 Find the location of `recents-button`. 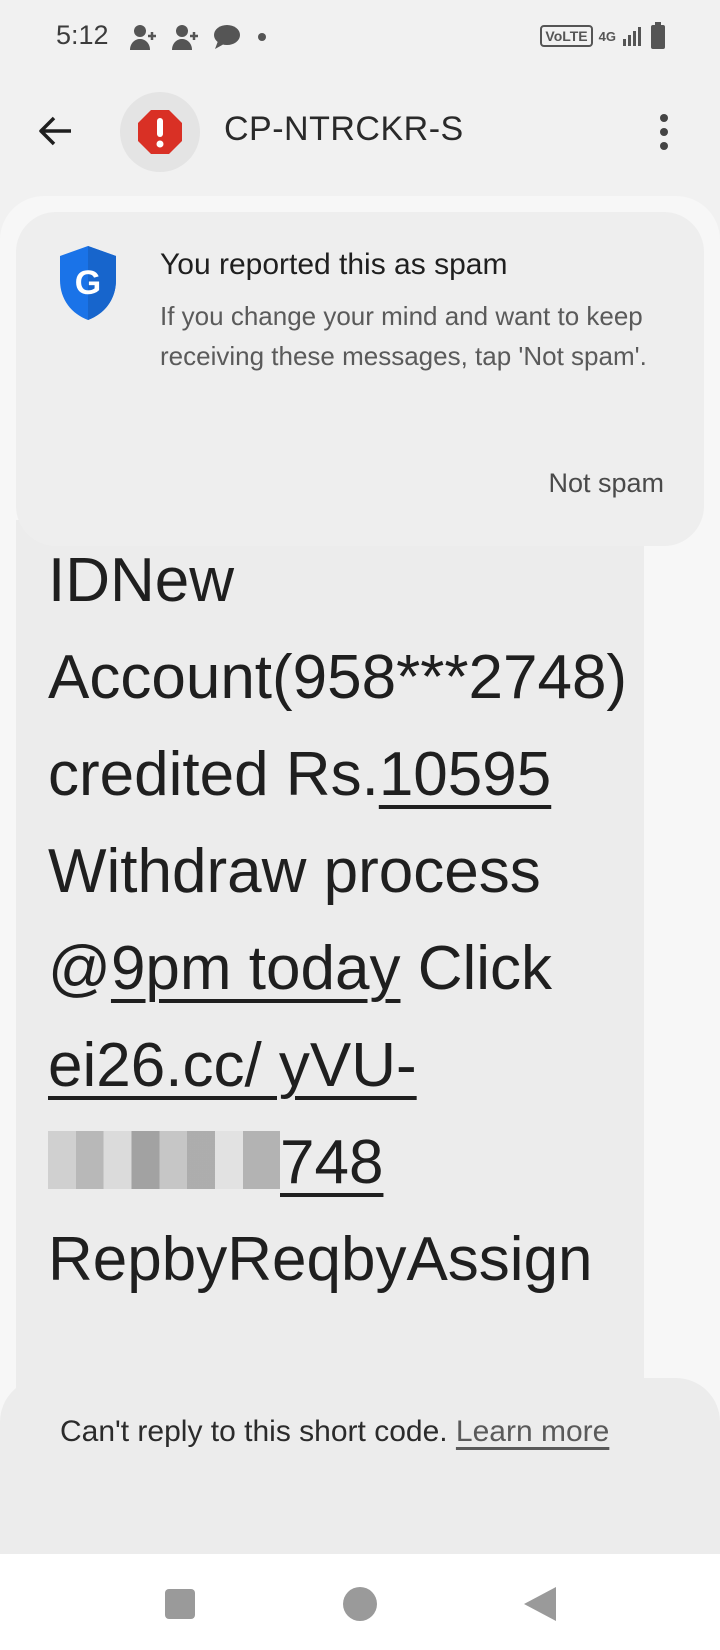

recents-button is located at coordinates (180, 1604).